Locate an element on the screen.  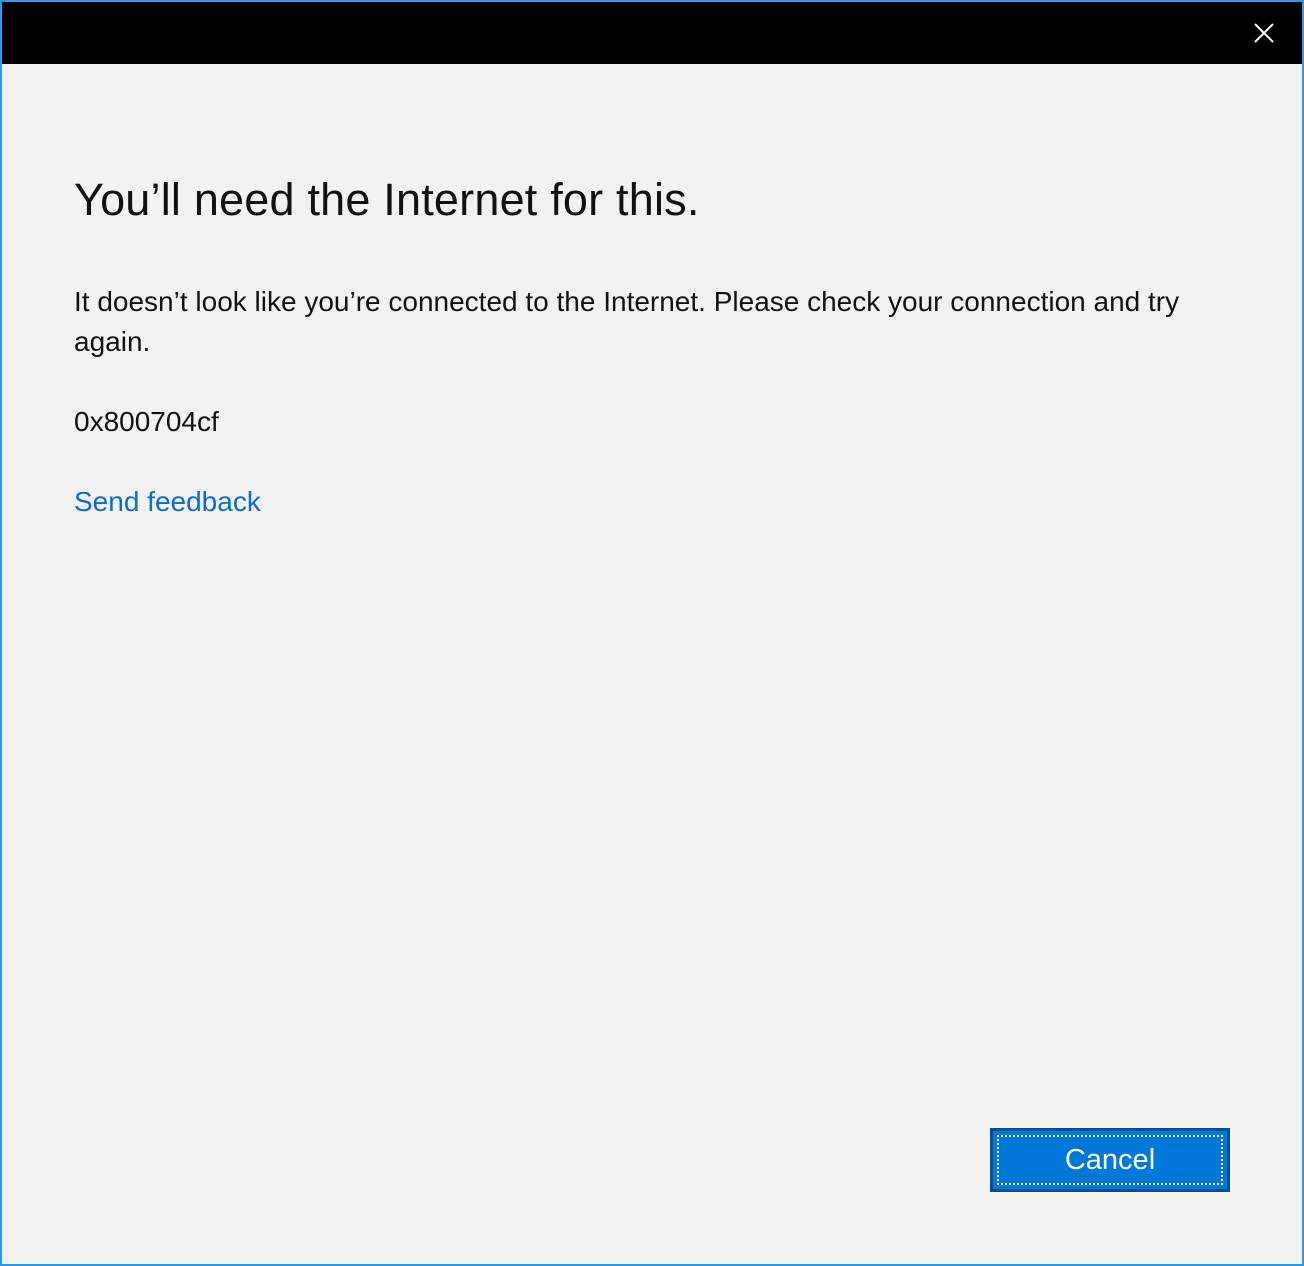
close-button is located at coordinates (1256, 33).